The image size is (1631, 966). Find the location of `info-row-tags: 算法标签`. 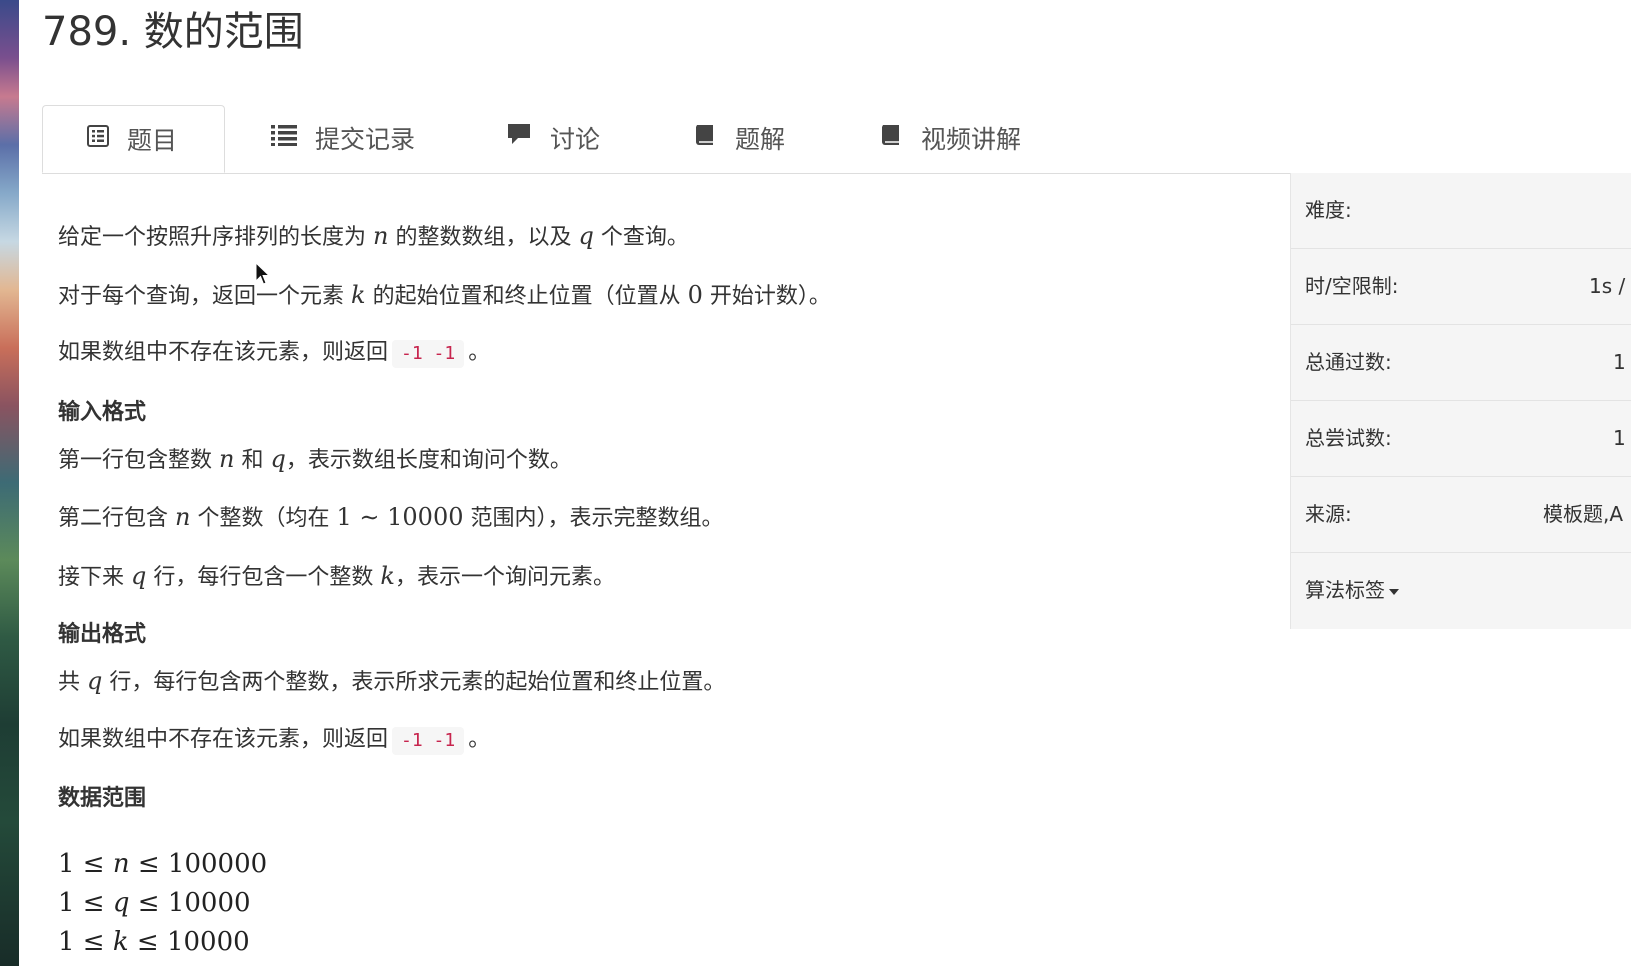

info-row-tags: 算法标签 is located at coordinates (1461, 590).